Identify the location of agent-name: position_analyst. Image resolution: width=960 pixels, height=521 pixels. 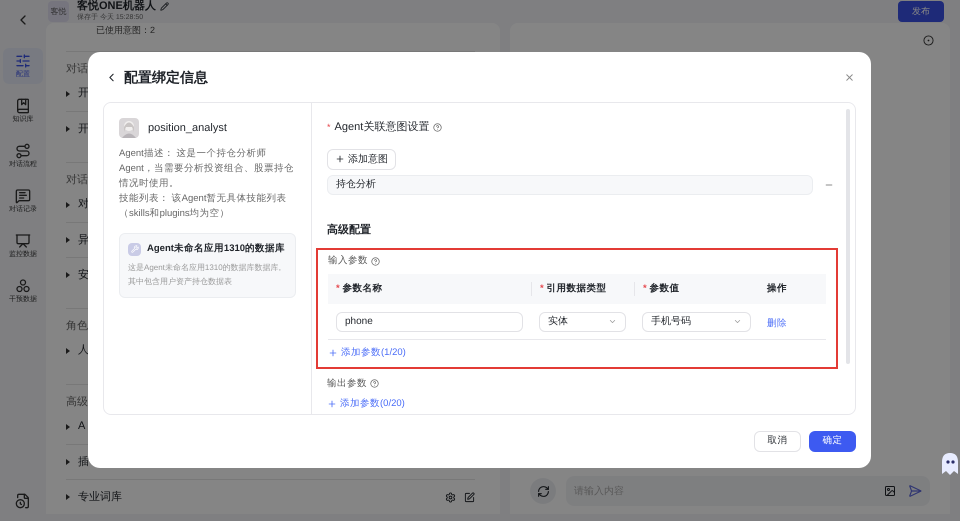
(187, 128).